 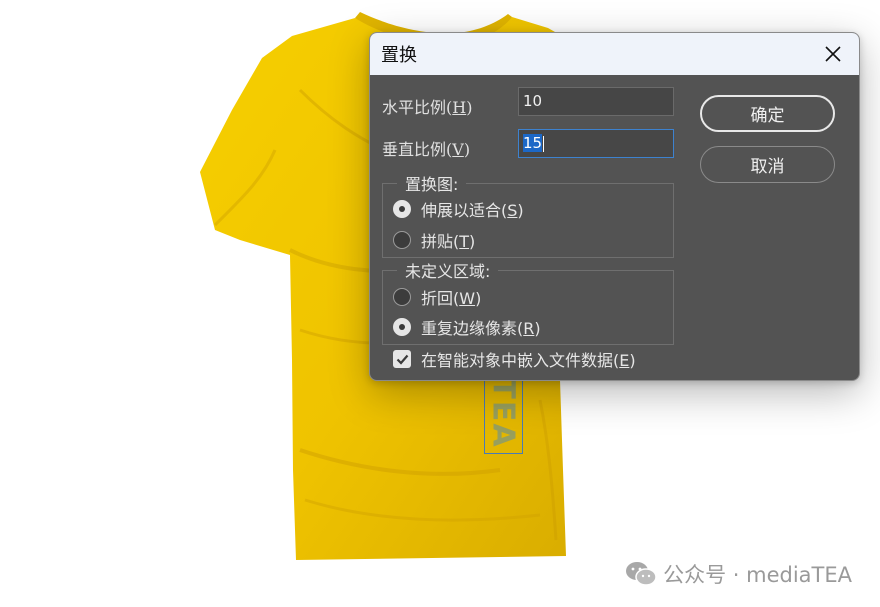 I want to click on radio-stretch-indicator, so click(x=402, y=209).